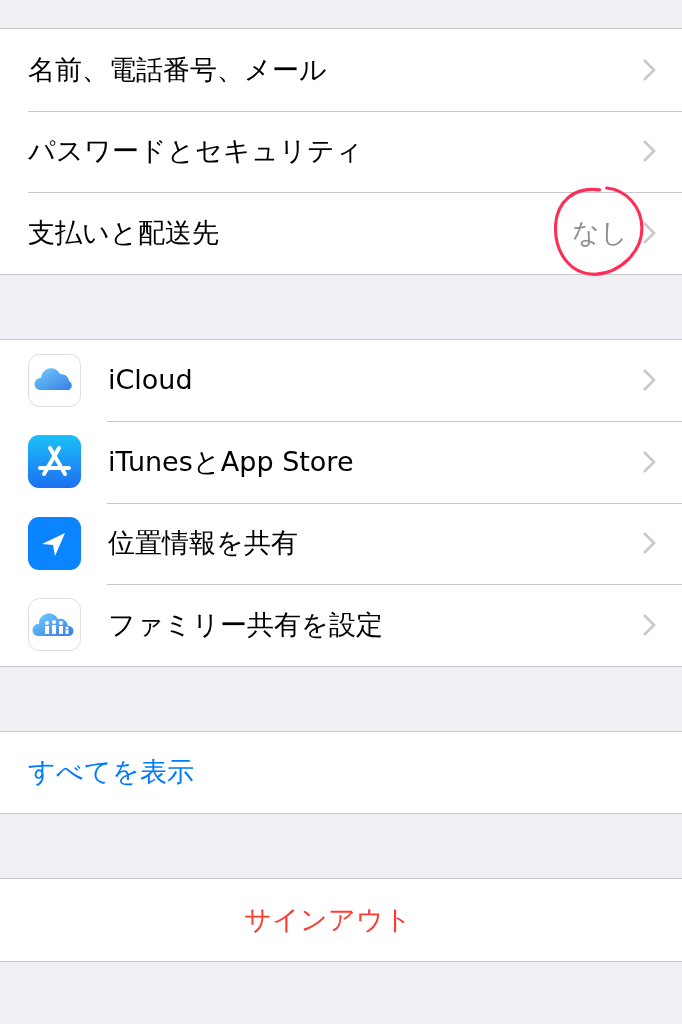 The height and width of the screenshot is (1024, 682). I want to click on settings-item: iTunesとApp Store, so click(231, 461).